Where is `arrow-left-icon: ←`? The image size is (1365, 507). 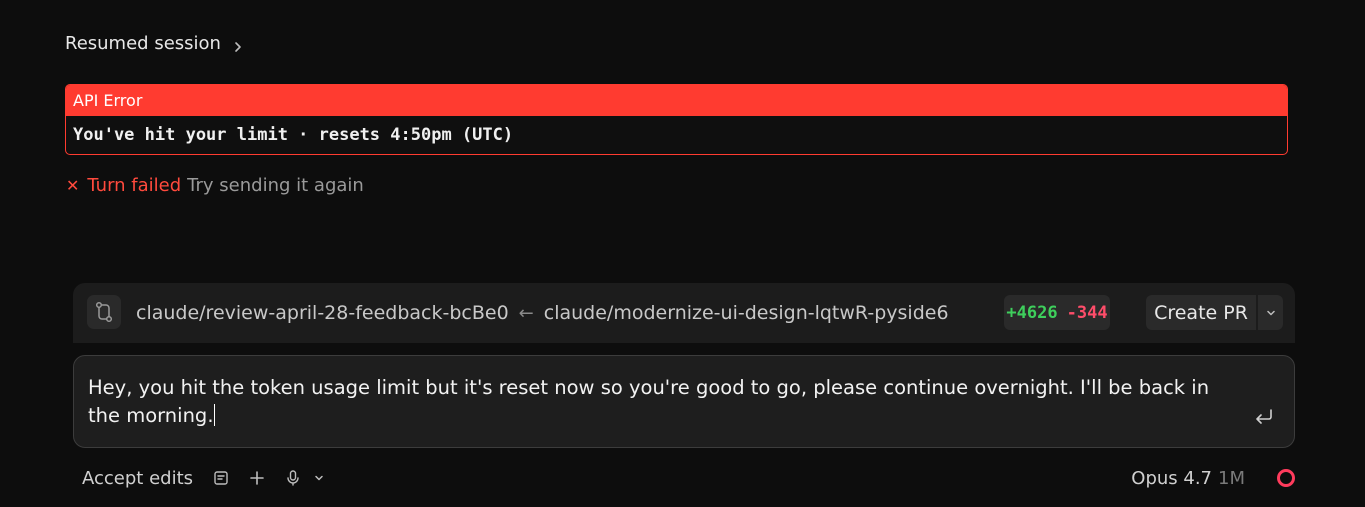 arrow-left-icon: ← is located at coordinates (526, 313).